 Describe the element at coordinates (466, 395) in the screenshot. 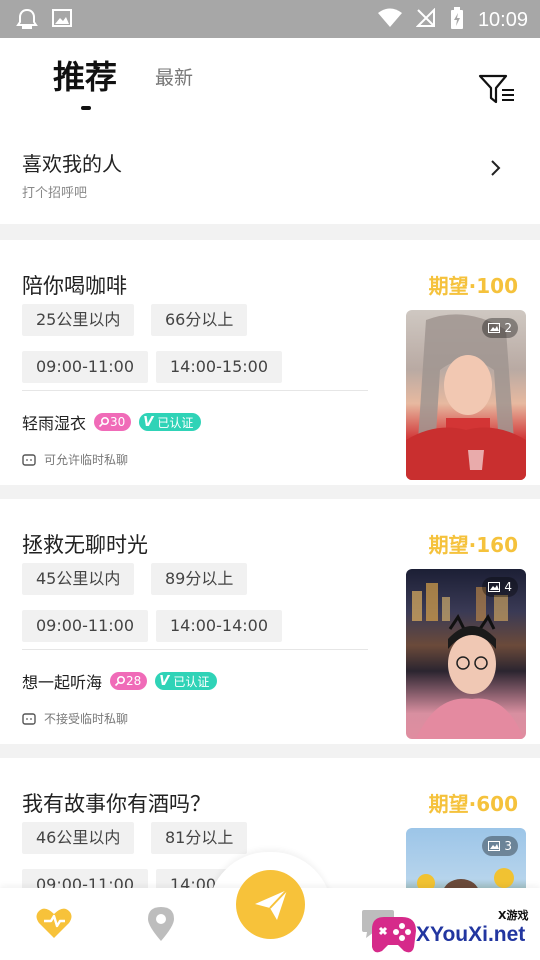

I see `user-photo: 2` at that location.